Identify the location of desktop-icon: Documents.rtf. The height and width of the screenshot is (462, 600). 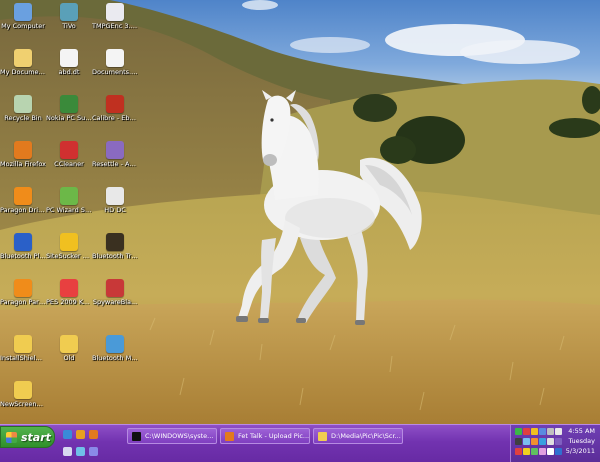
(115, 63).